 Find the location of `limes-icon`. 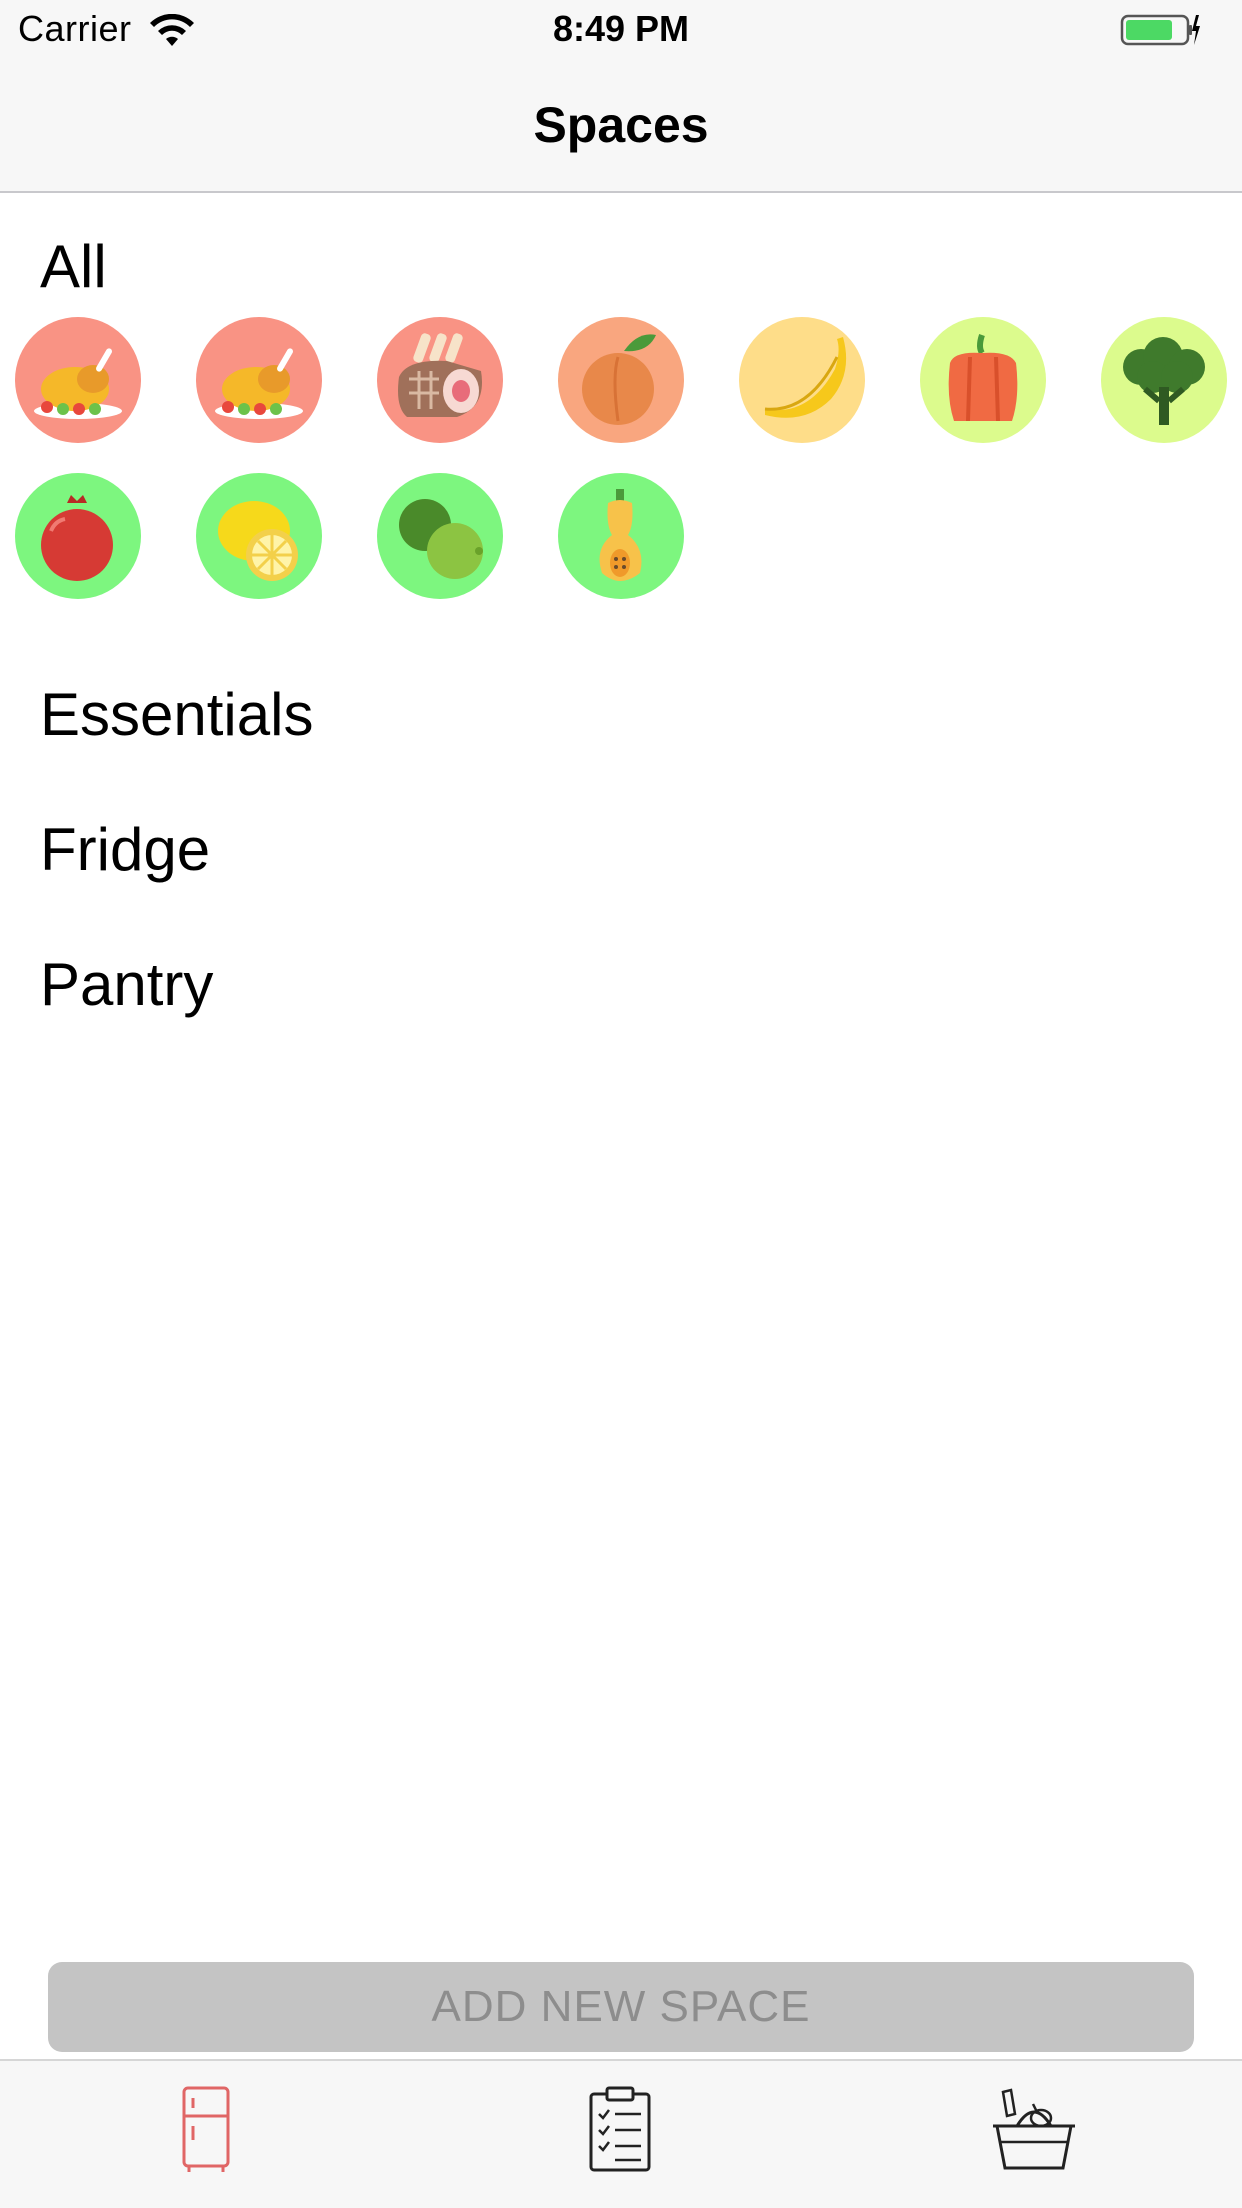

limes-icon is located at coordinates (440, 536).